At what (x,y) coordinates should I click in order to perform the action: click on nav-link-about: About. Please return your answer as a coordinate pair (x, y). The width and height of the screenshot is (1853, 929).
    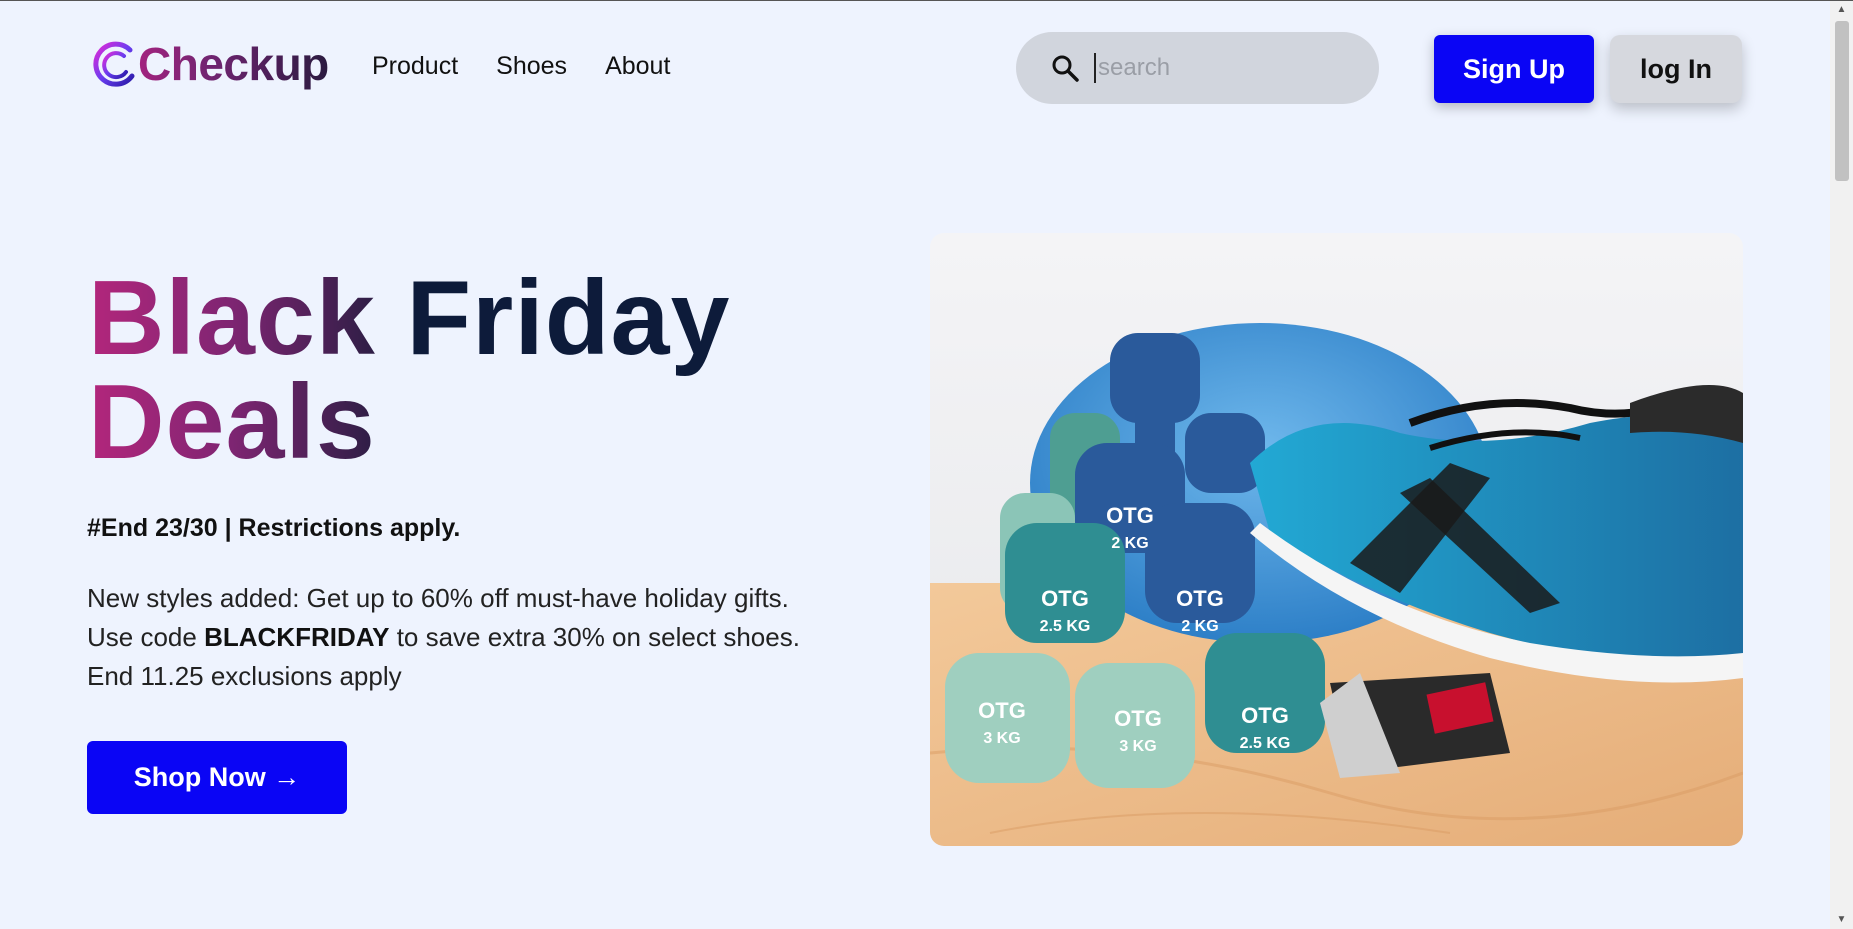
    Looking at the image, I should click on (637, 66).